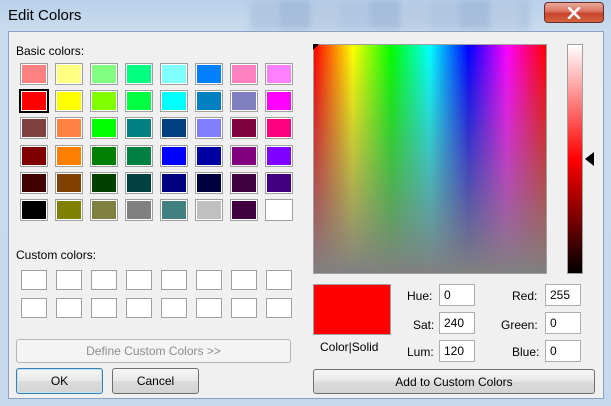 The width and height of the screenshot is (611, 406). I want to click on custom-colors-label: Custom colors:, so click(56, 255).